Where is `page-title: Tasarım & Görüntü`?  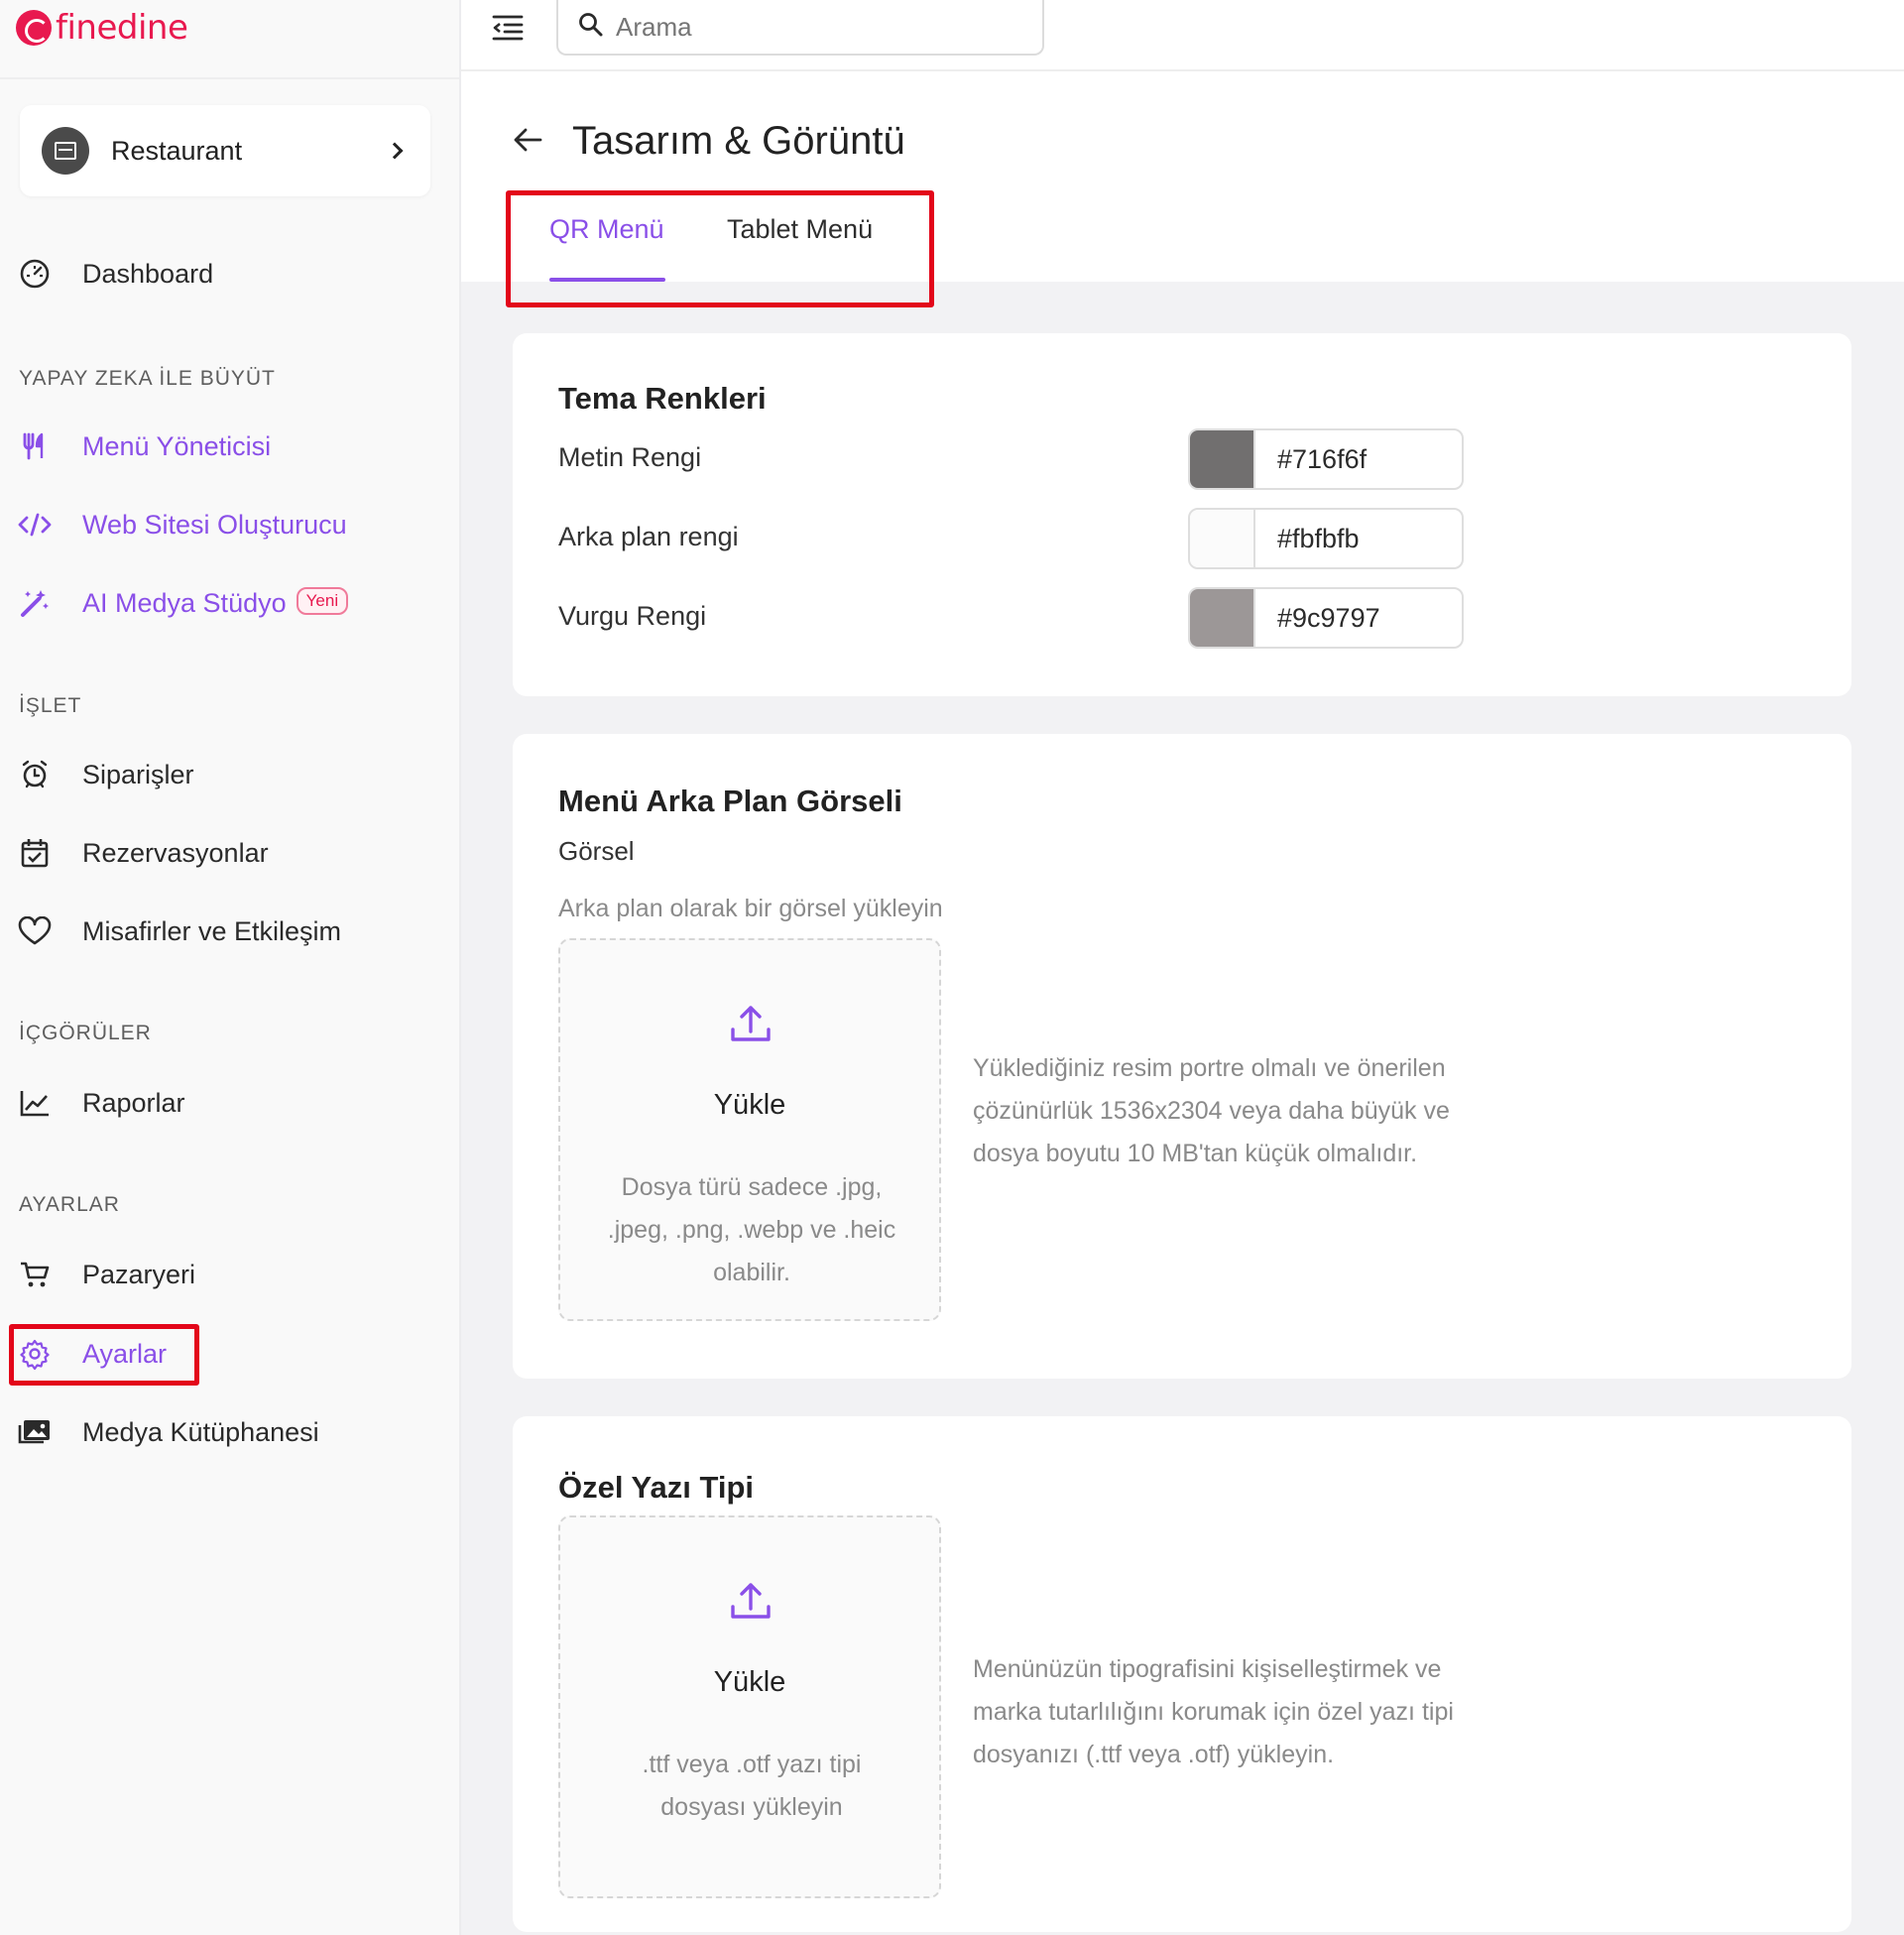
page-title: Tasarım & Görüntü is located at coordinates (738, 141).